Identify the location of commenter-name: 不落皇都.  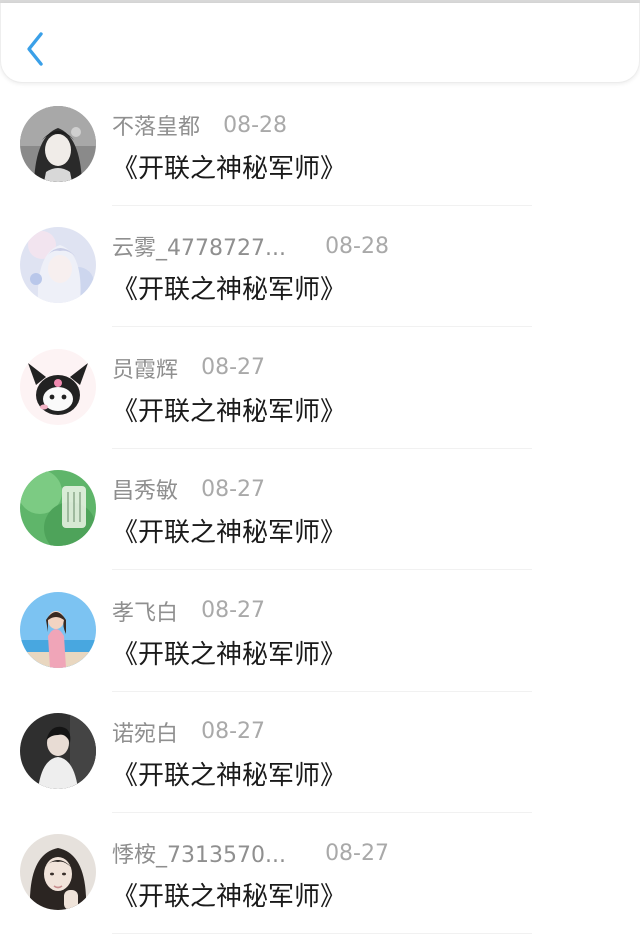
(156, 125).